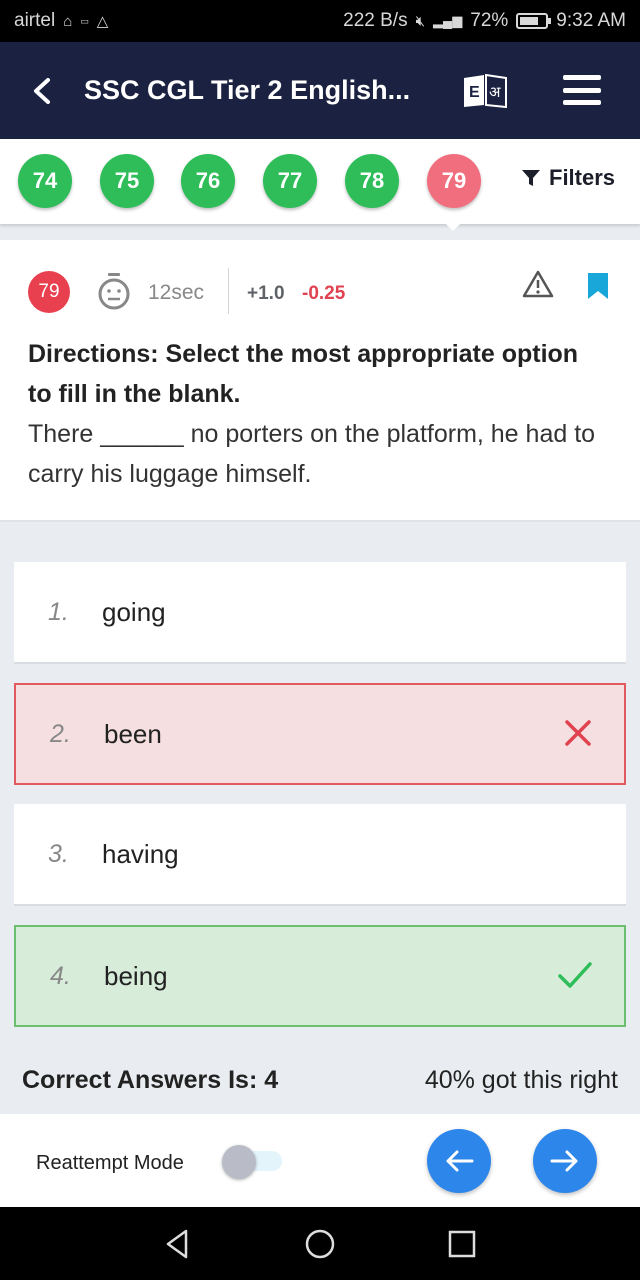  What do you see at coordinates (320, 1160) in the screenshot?
I see `bottom-bar: Reattempt Mode` at bounding box center [320, 1160].